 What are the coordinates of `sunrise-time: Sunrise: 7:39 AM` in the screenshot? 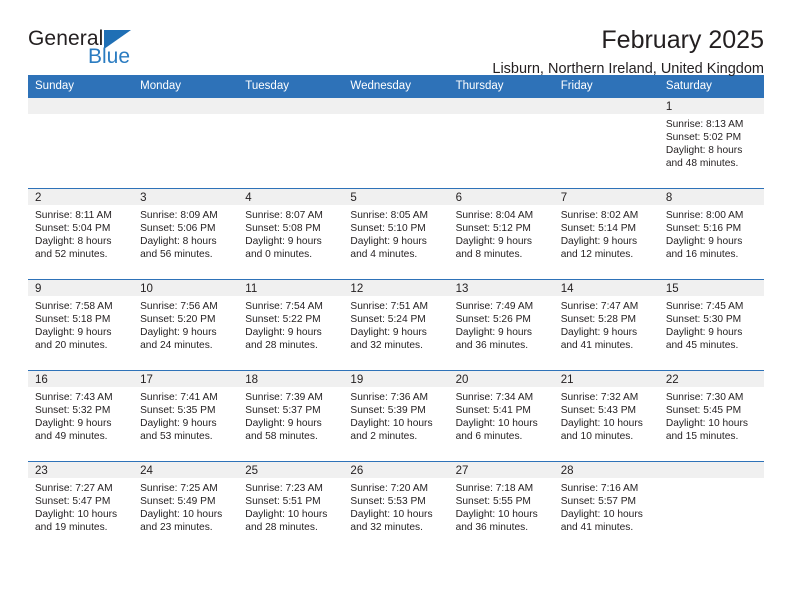 It's located at (284, 397).